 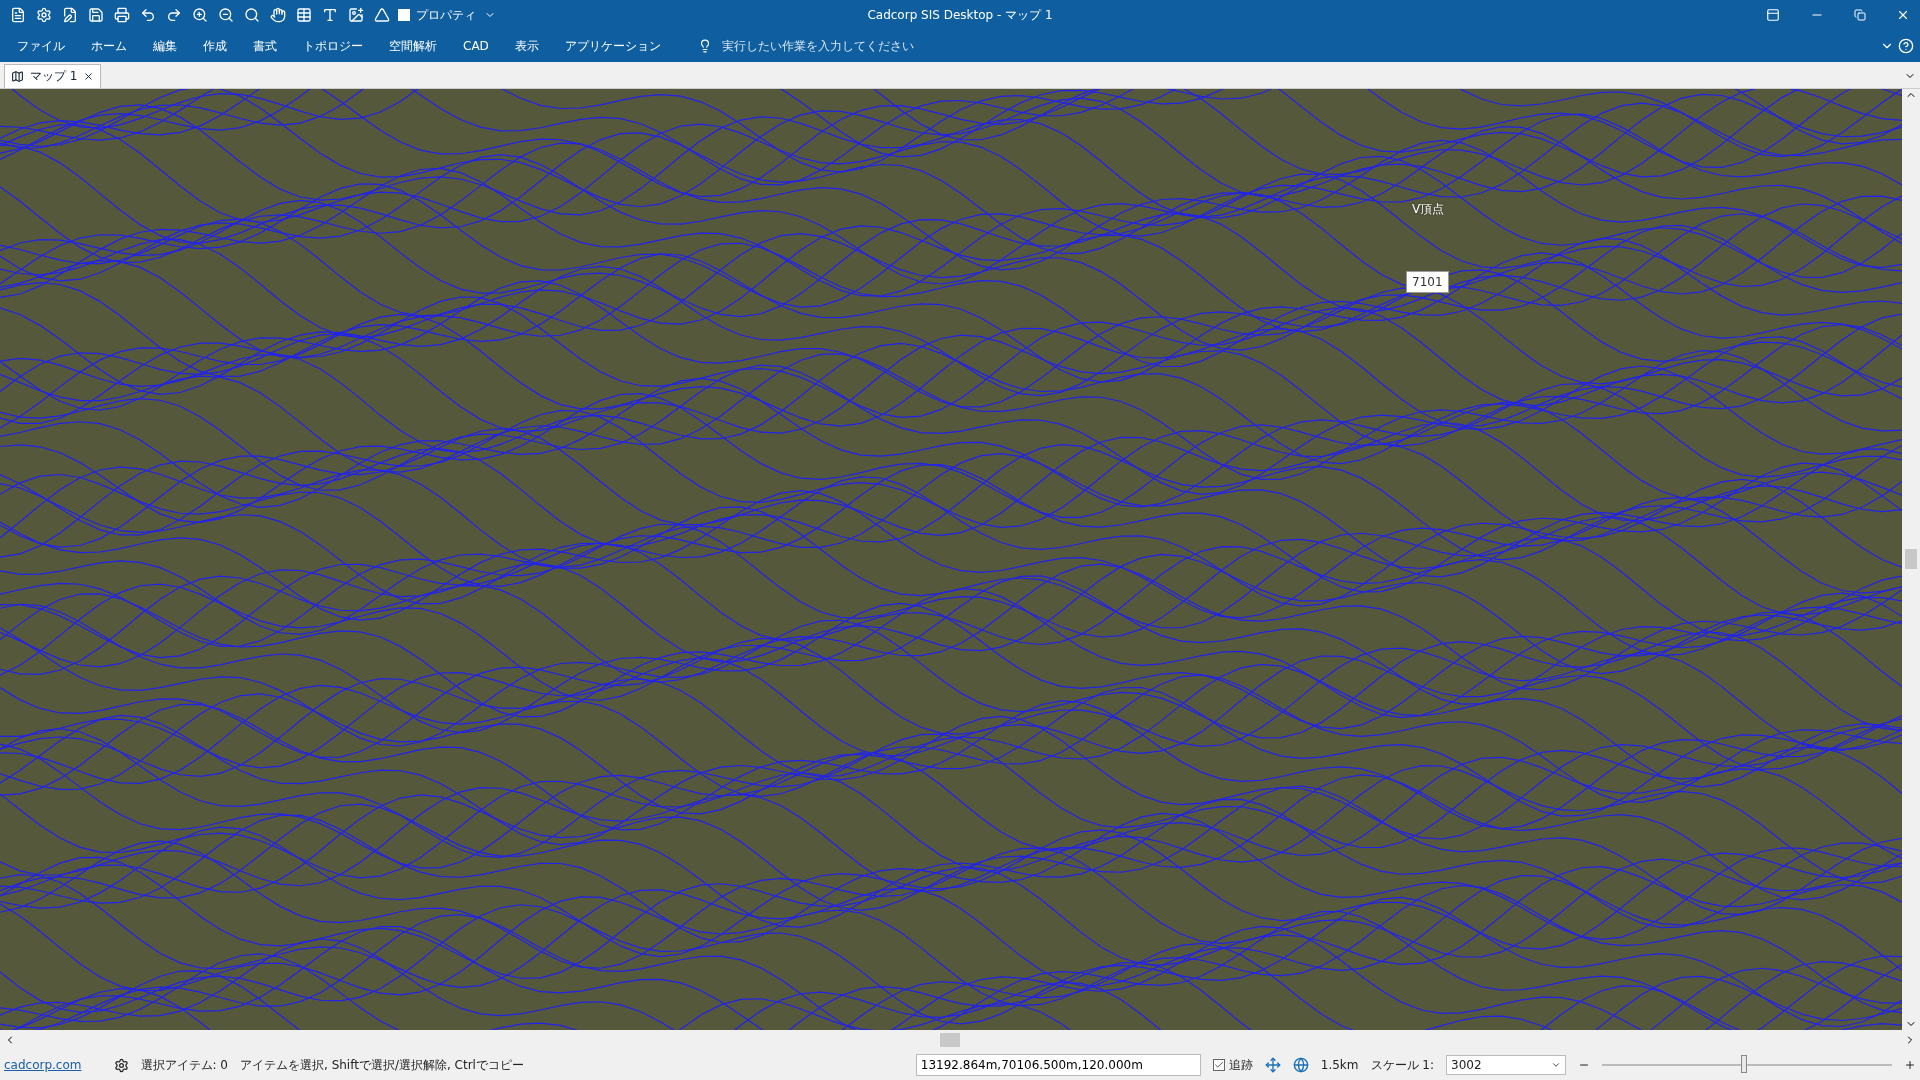 I want to click on ribbon-display-button, so click(x=1773, y=15).